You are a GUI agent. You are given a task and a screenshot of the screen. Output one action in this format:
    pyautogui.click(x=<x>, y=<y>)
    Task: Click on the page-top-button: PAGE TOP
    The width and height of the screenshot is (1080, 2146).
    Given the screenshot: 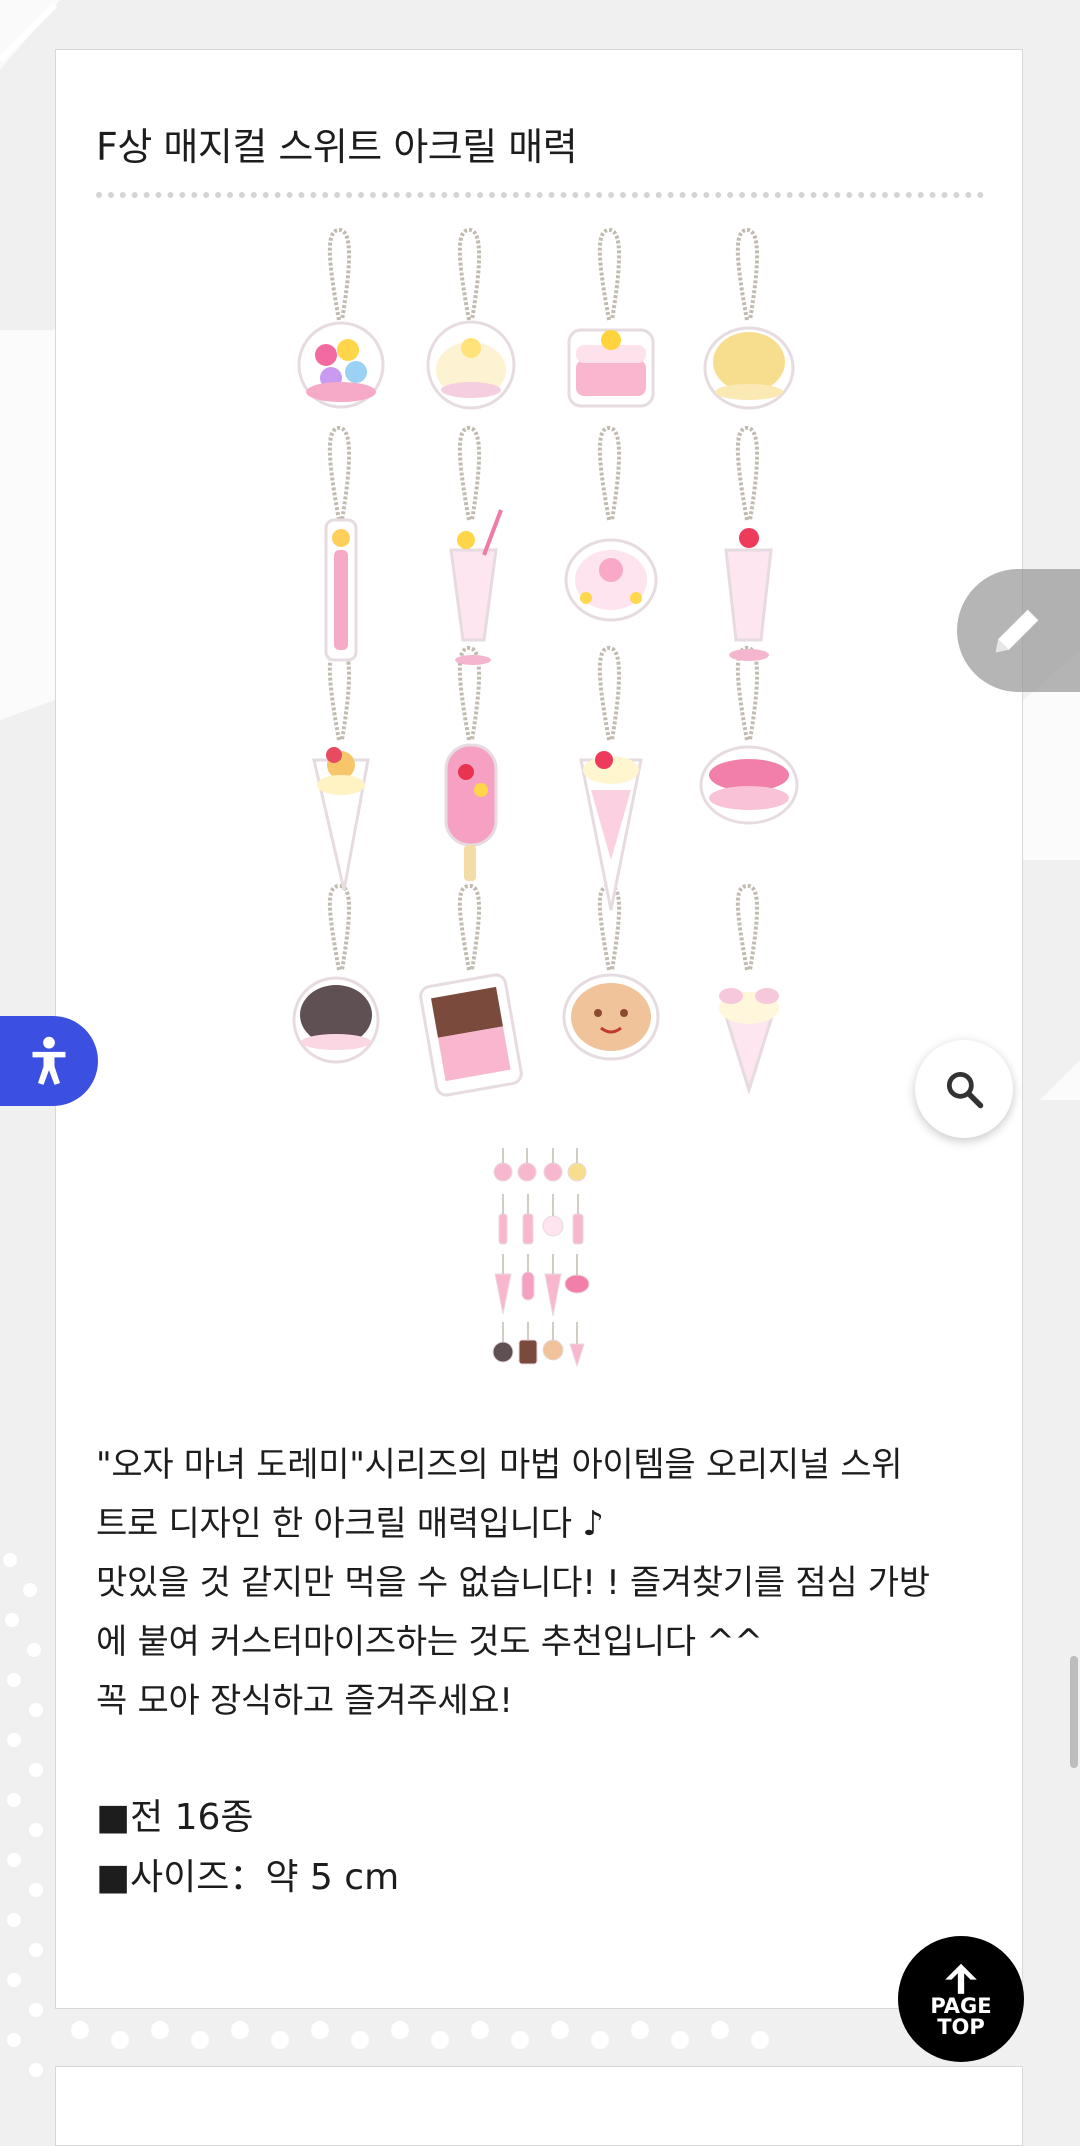 What is the action you would take?
    pyautogui.click(x=961, y=1999)
    